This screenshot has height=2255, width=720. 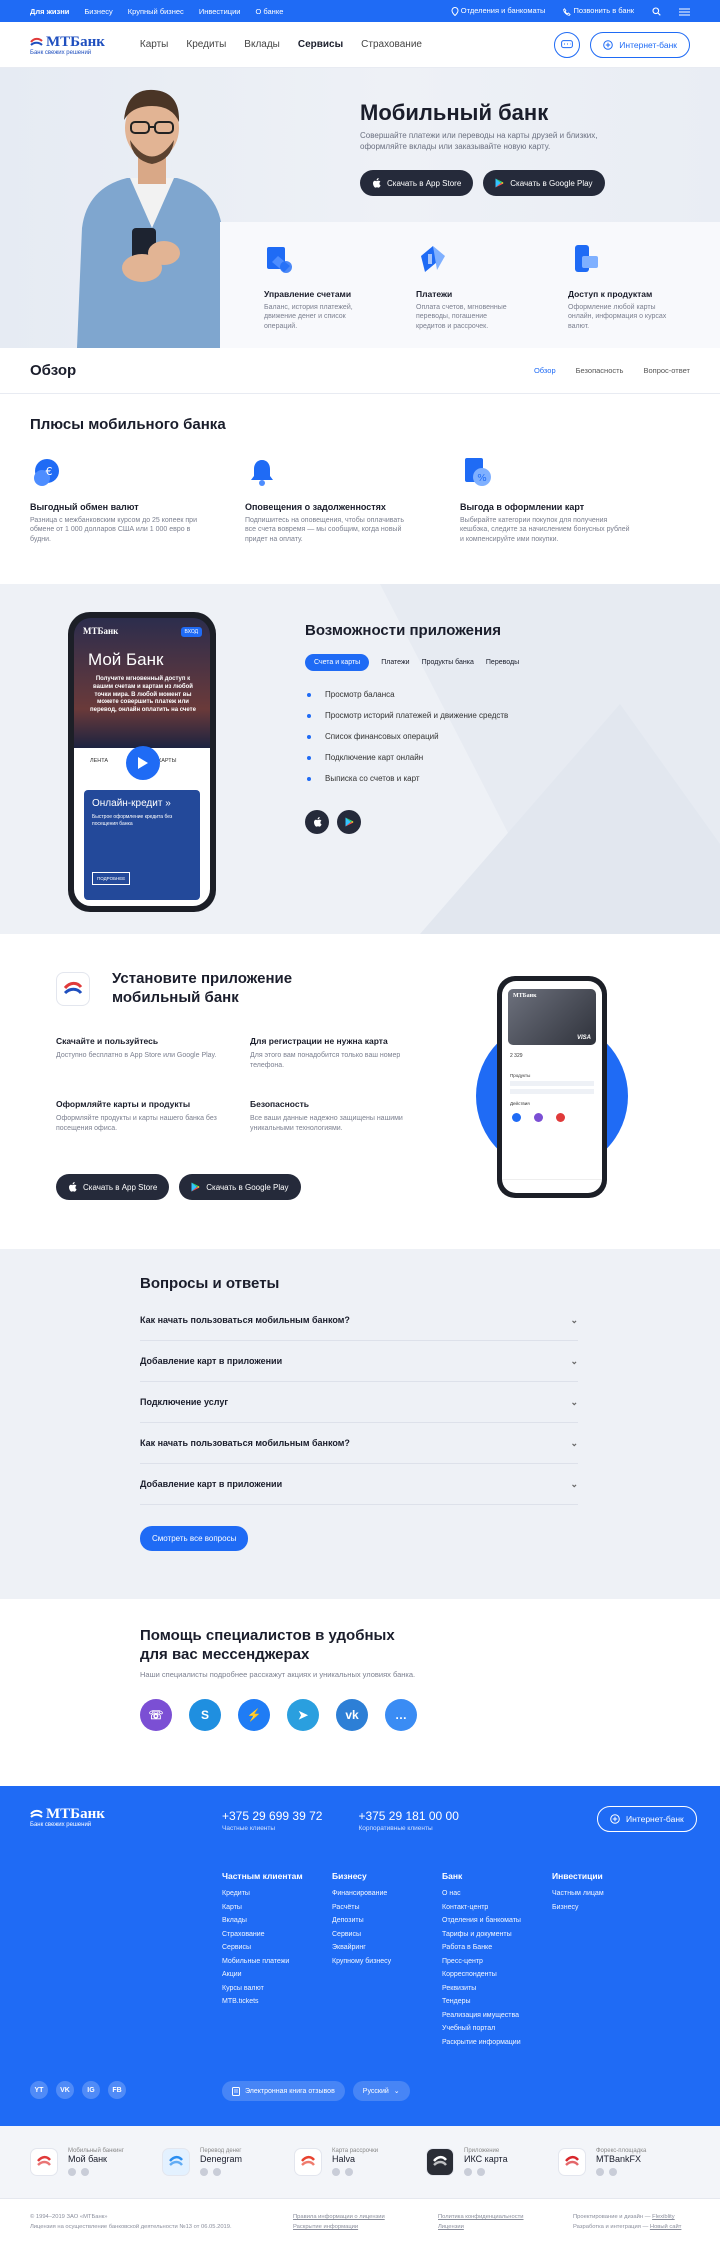 I want to click on skype-icon: S, so click(x=205, y=1714).